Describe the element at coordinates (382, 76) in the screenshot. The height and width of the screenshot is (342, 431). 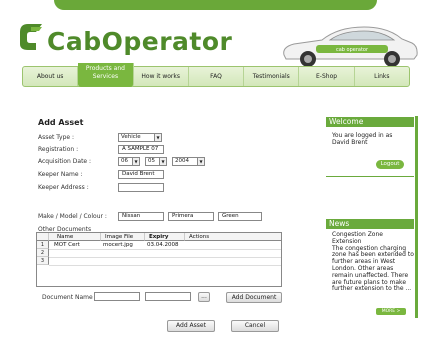
I see `nav-links: Links` at that location.